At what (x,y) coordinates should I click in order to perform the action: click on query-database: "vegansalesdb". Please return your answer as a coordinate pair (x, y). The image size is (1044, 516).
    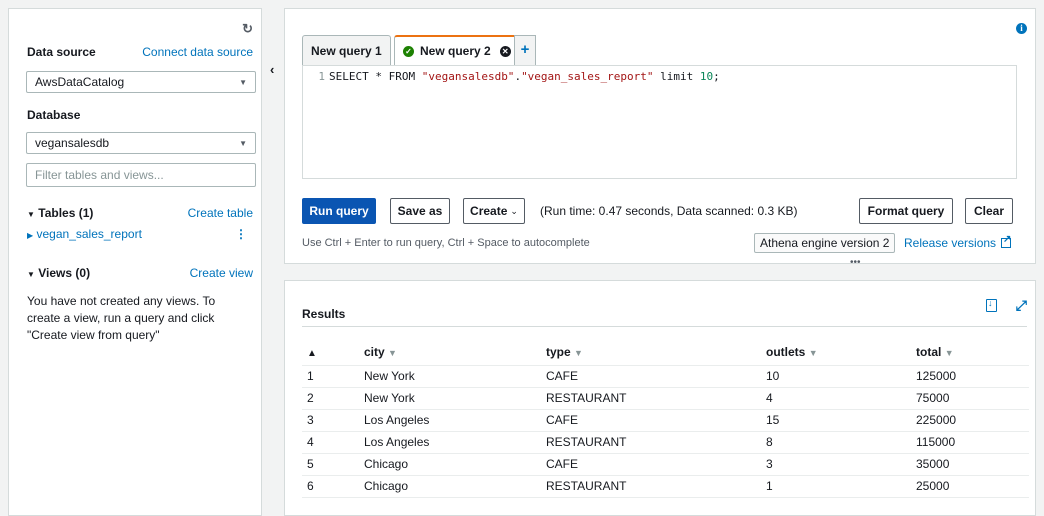
    Looking at the image, I should click on (468, 76).